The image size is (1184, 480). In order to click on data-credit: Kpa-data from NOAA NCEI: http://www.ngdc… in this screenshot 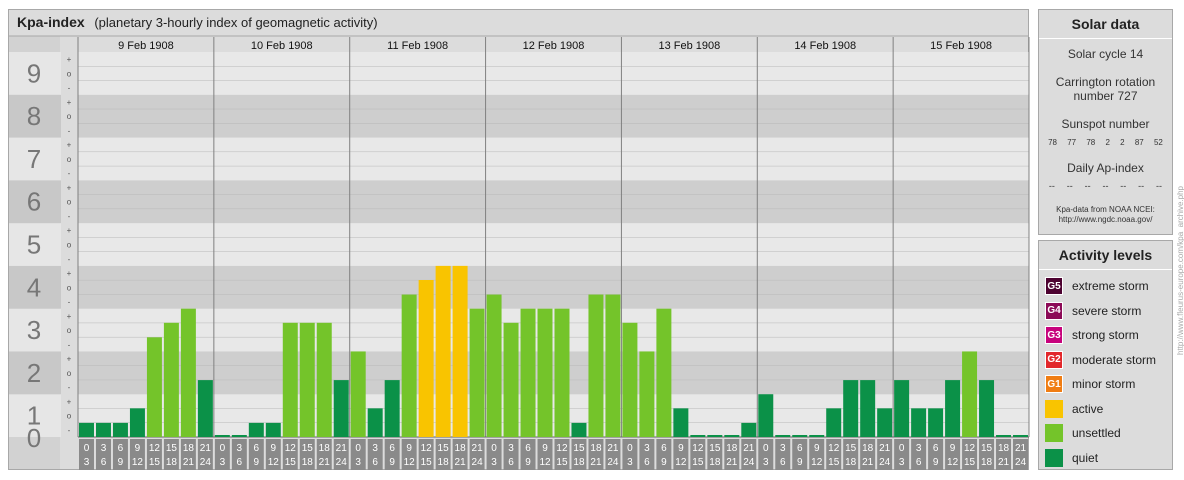, I will do `click(1105, 215)`.